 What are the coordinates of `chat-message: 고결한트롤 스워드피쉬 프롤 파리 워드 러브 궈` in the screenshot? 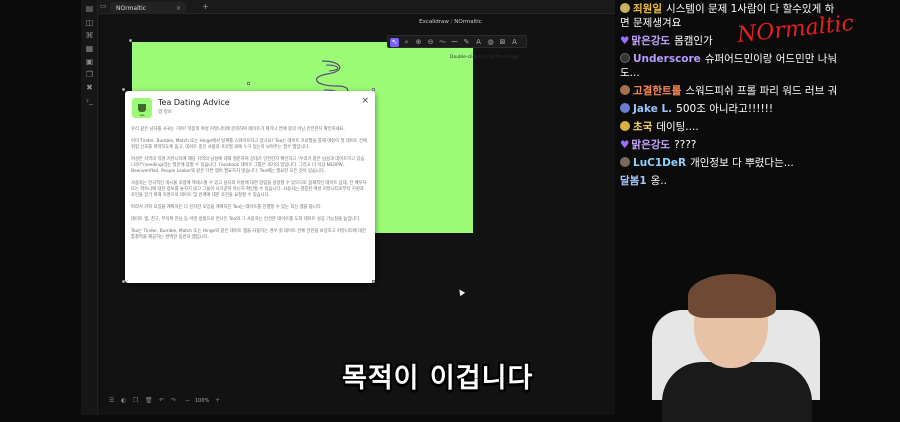 It's located at (728, 91).